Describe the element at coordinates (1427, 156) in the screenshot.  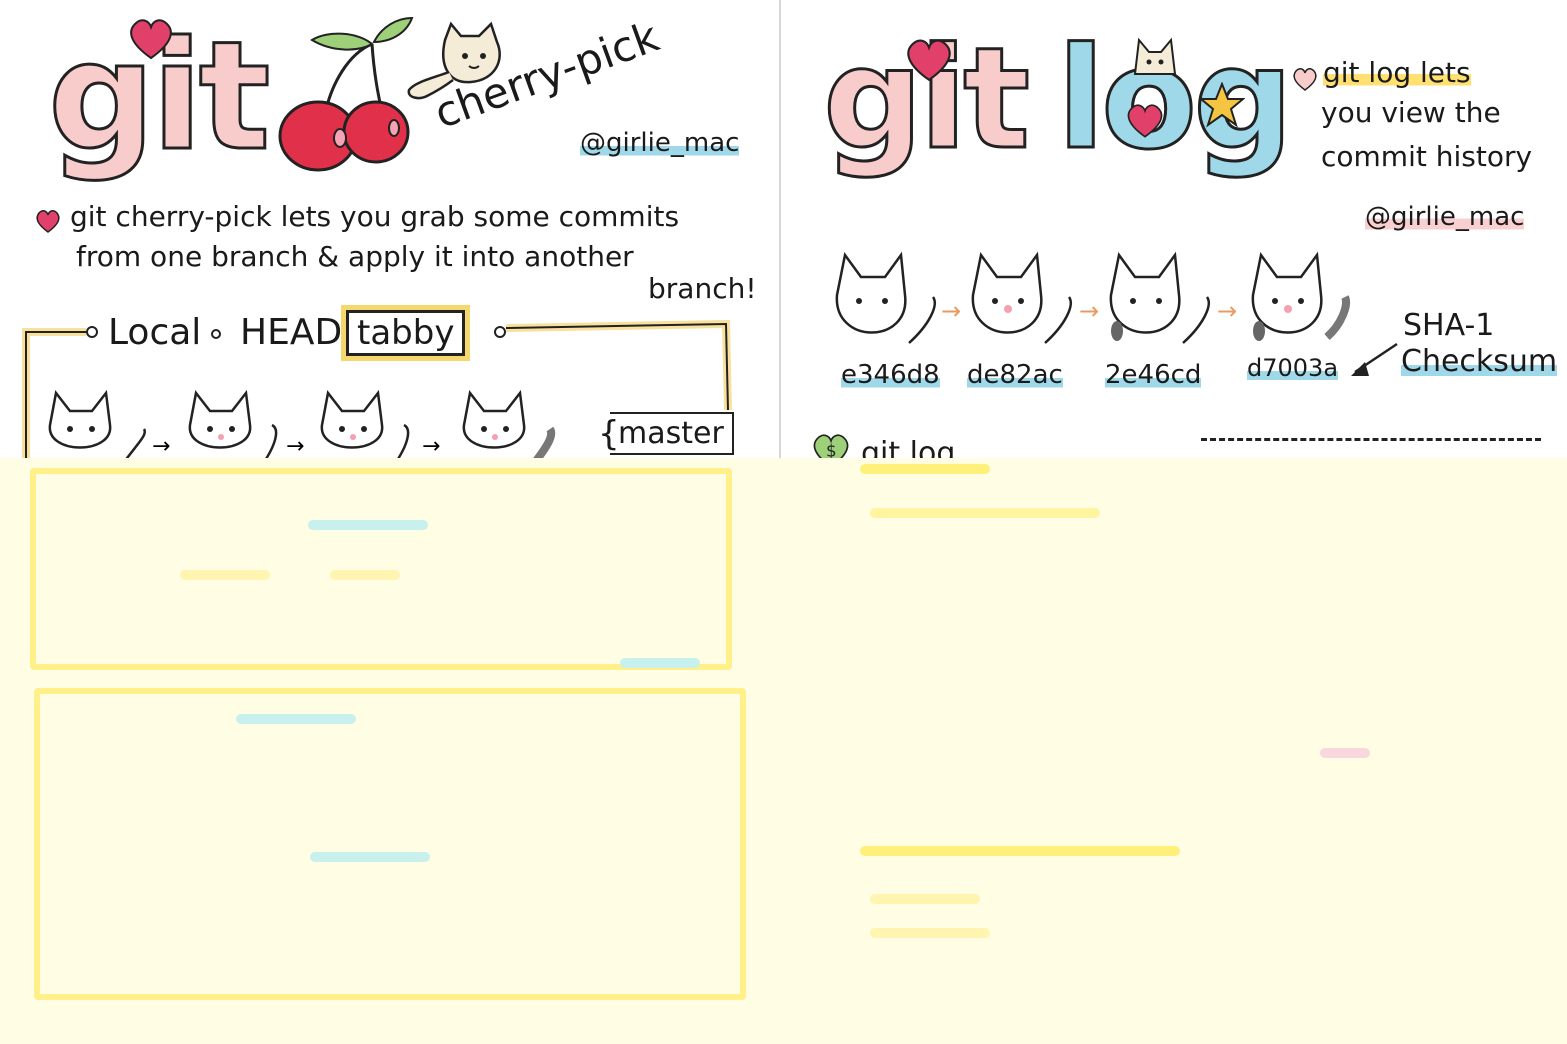
I see `log-description-line-3: commit history` at that location.